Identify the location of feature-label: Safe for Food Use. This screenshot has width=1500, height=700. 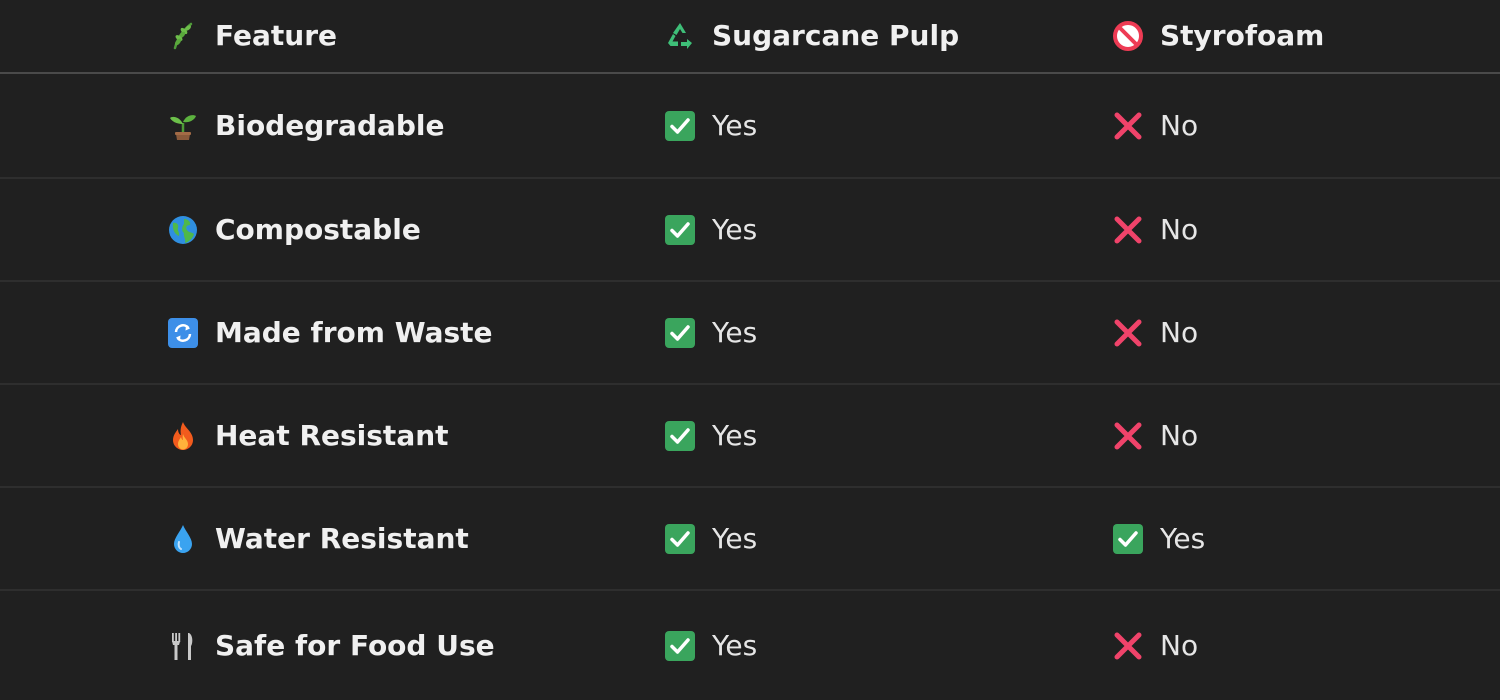
(355, 645).